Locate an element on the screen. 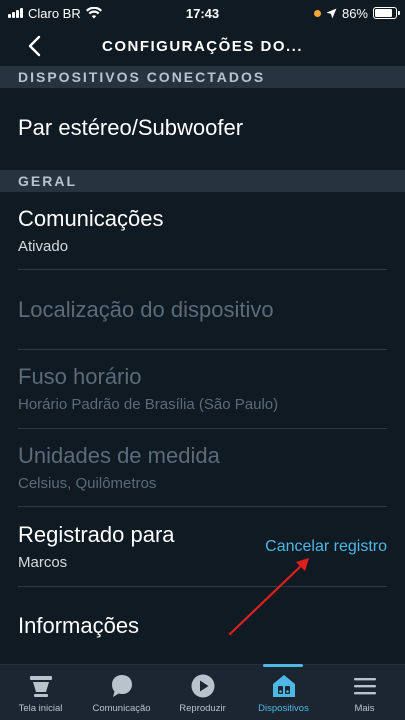 This screenshot has width=405, height=720. setting-device-location: Localização do dispositivo is located at coordinates (203, 310).